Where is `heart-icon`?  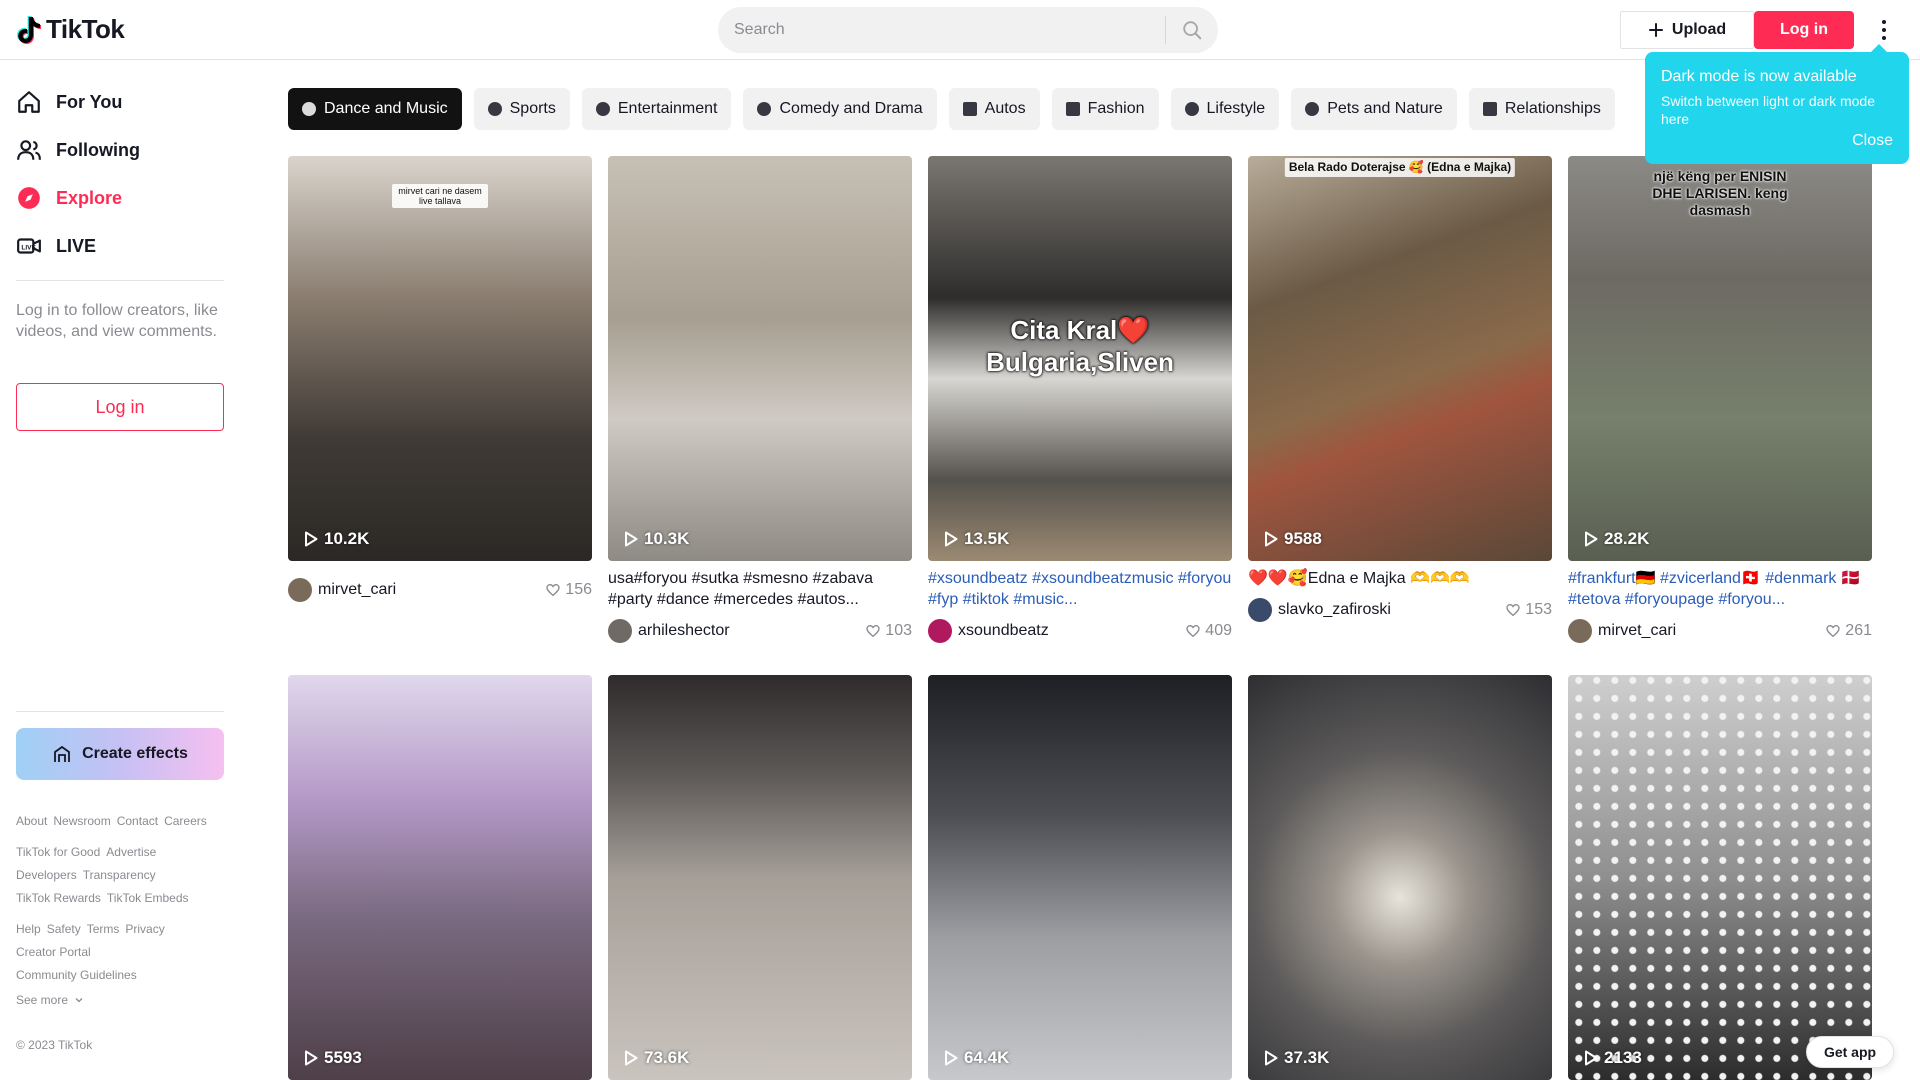
heart-icon is located at coordinates (1833, 631).